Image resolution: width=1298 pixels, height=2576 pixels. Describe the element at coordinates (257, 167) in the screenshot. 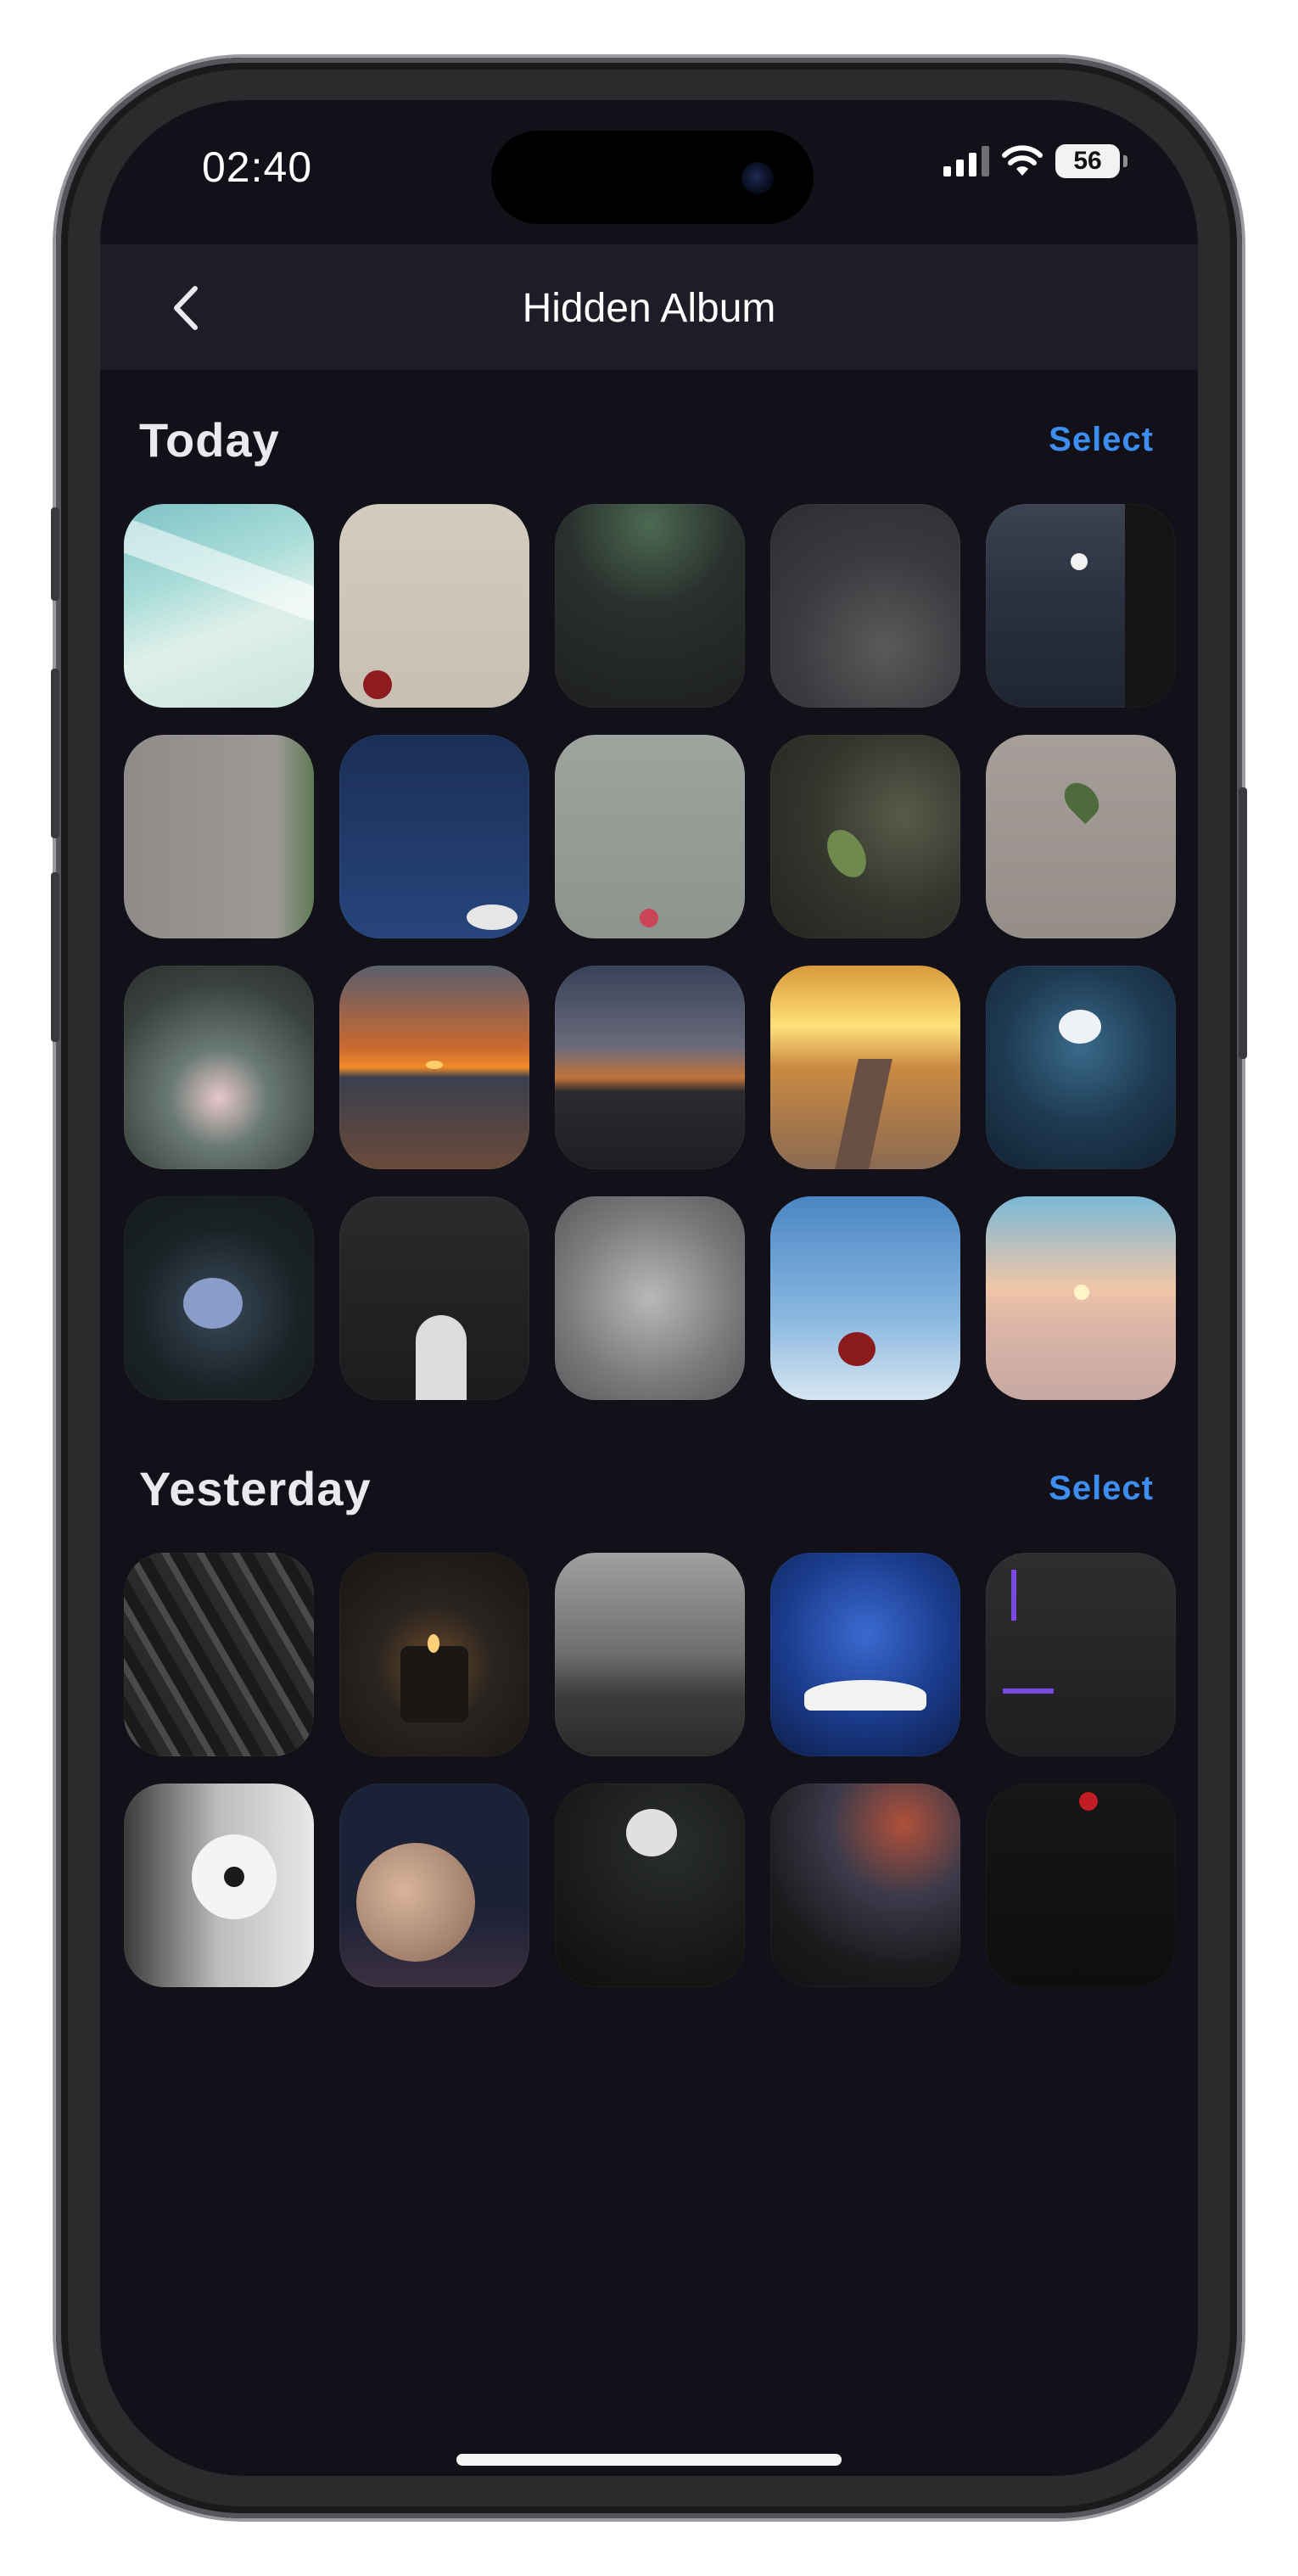

I see `status-time: 02:40` at that location.